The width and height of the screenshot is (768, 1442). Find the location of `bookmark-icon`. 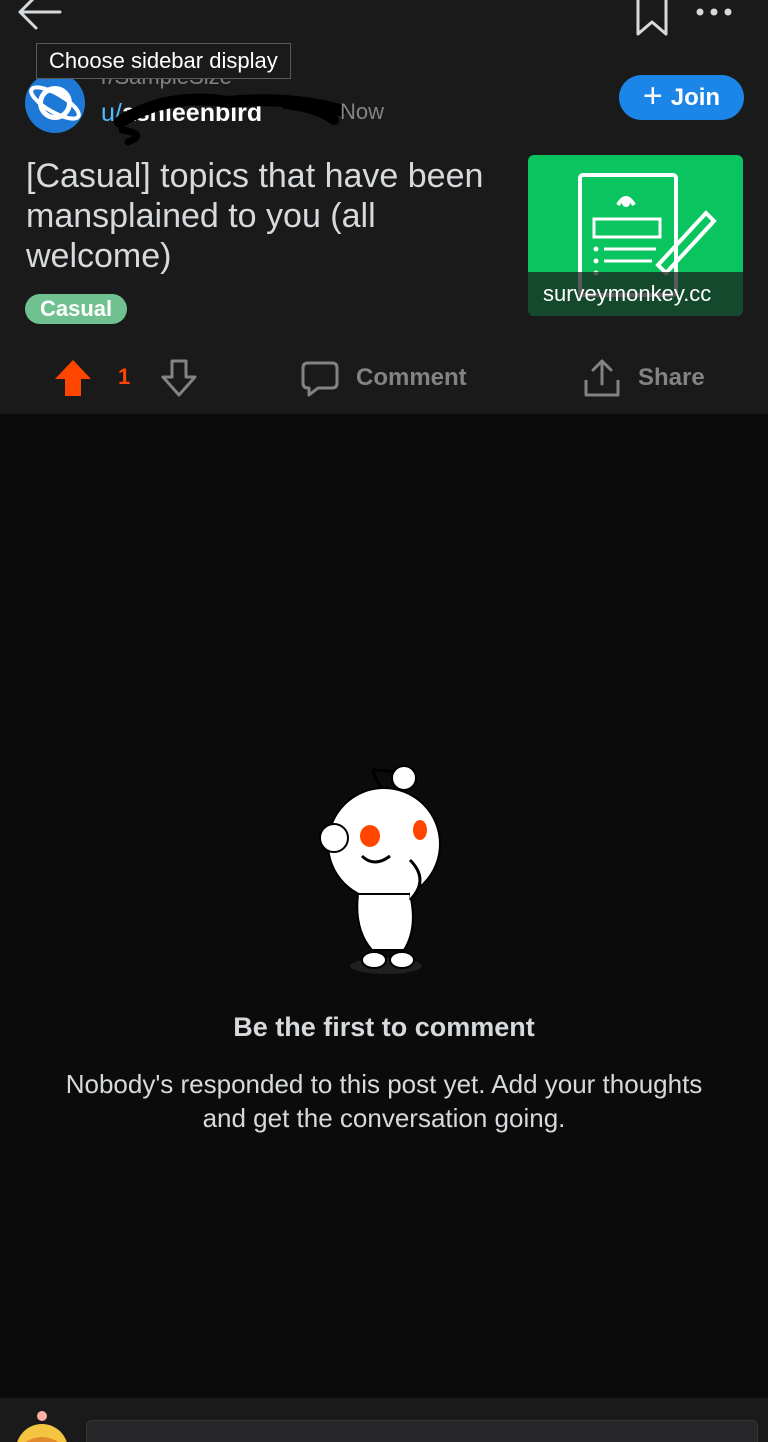

bookmark-icon is located at coordinates (652, 19).